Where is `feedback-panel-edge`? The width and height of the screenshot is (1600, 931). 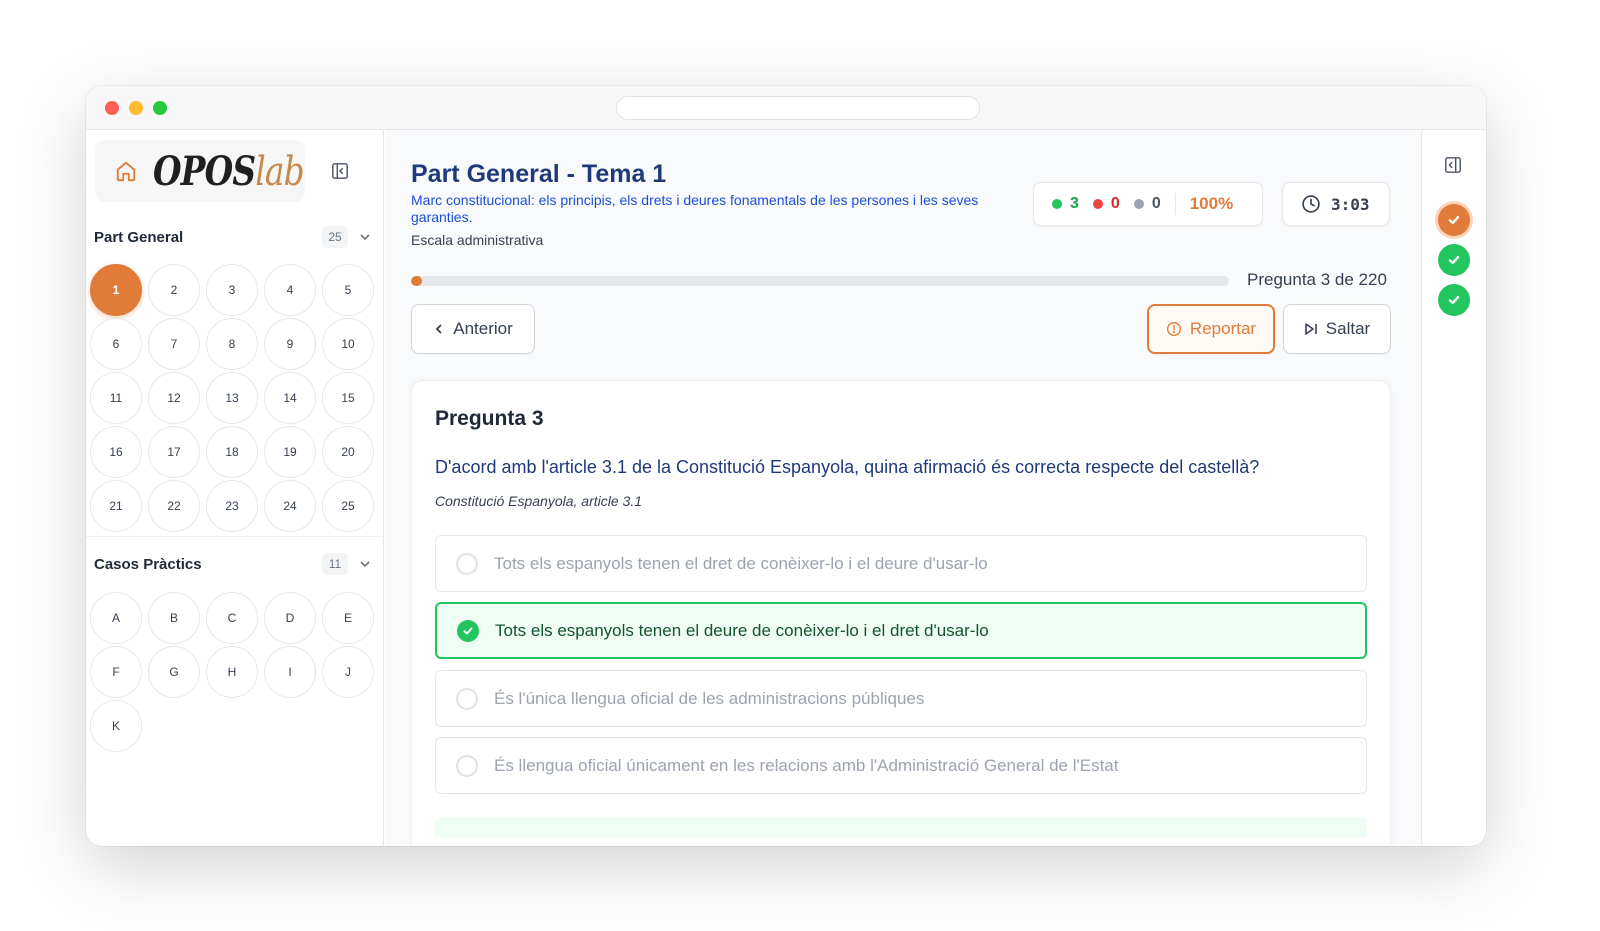
feedback-panel-edge is located at coordinates (901, 827).